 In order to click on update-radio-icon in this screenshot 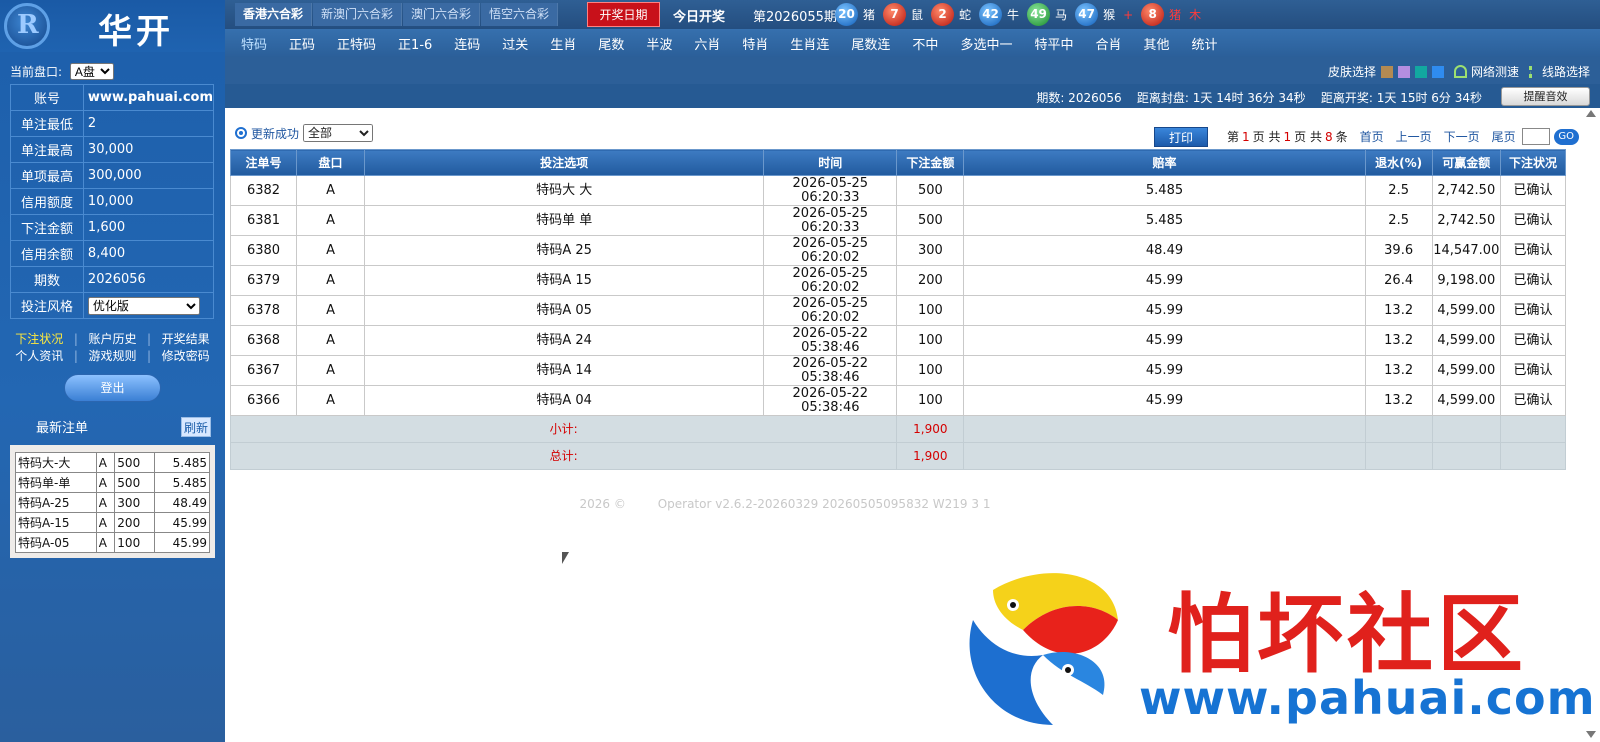, I will do `click(241, 133)`.